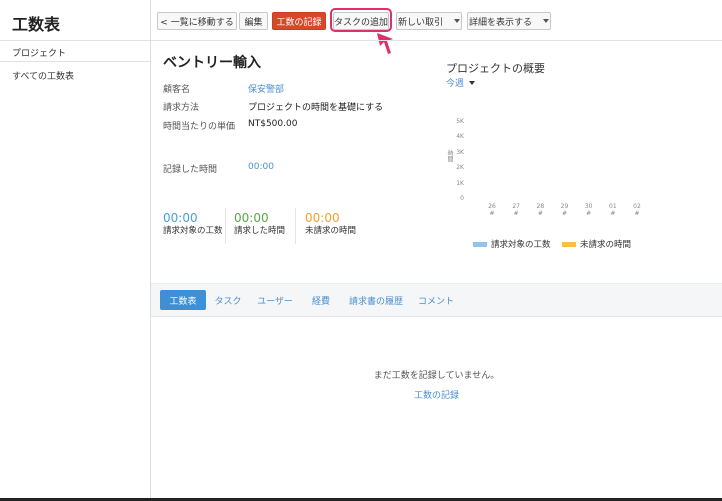 This screenshot has height=501, width=722. I want to click on customer-value: 保安警部, so click(266, 88).